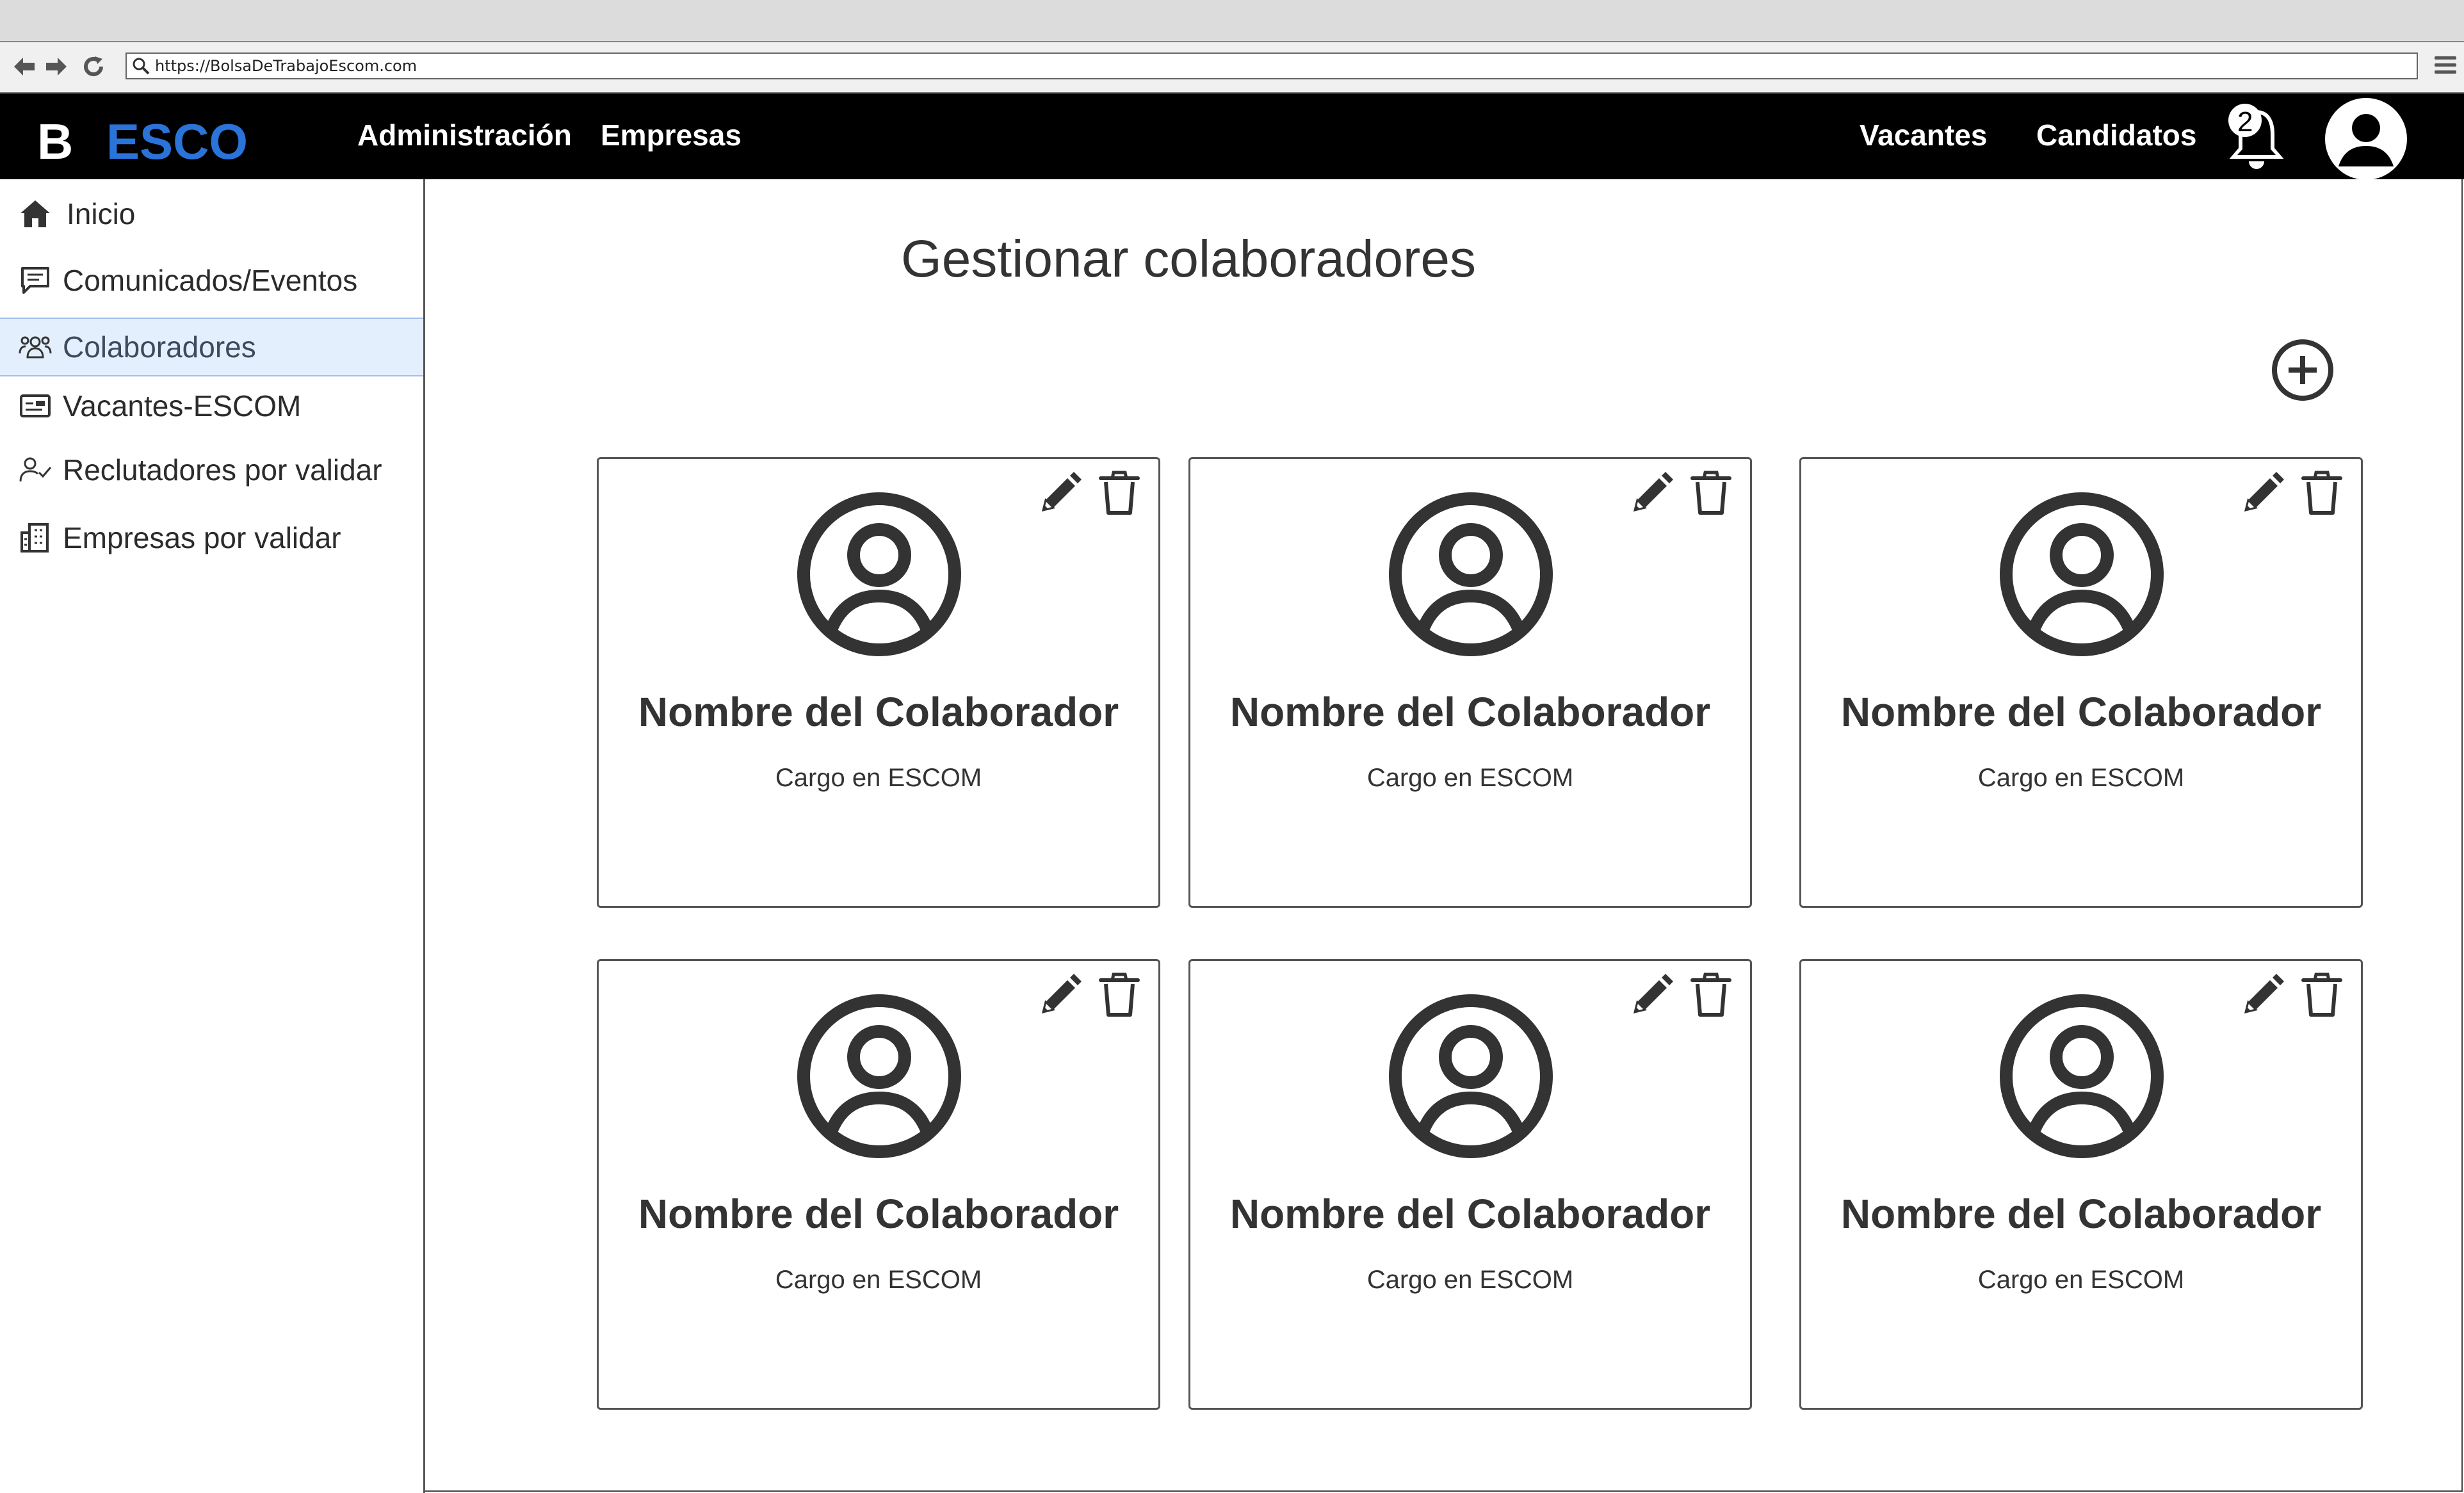 This screenshot has width=2464, height=1493. I want to click on search-icon, so click(141, 66).